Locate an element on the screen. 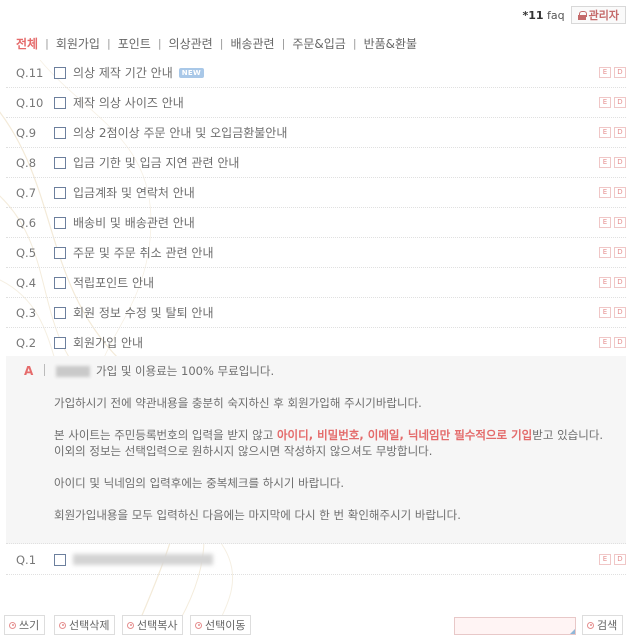 This screenshot has height=643, width=634. question-number: Q.2 is located at coordinates (26, 342).